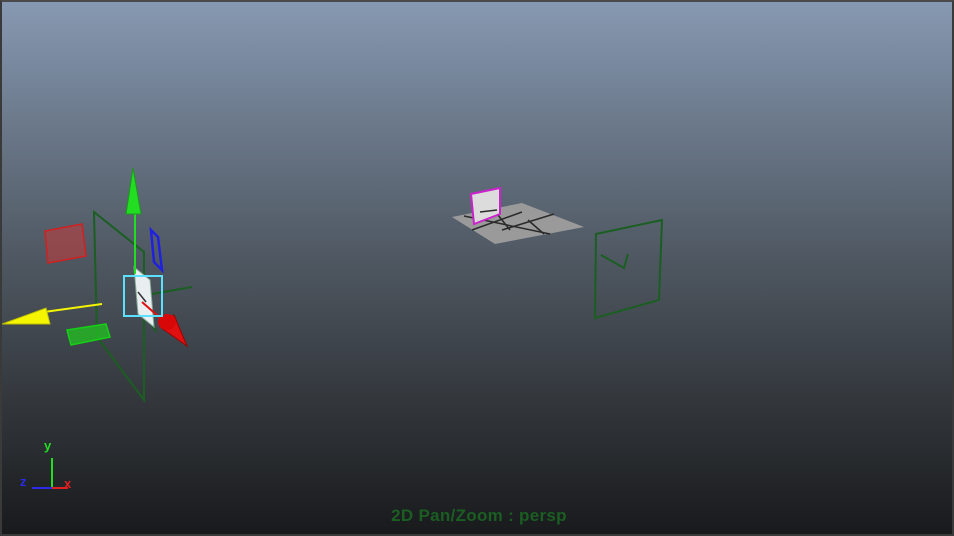  Describe the element at coordinates (156, 250) in the screenshot. I see `manip-yz-plane-handle` at that location.